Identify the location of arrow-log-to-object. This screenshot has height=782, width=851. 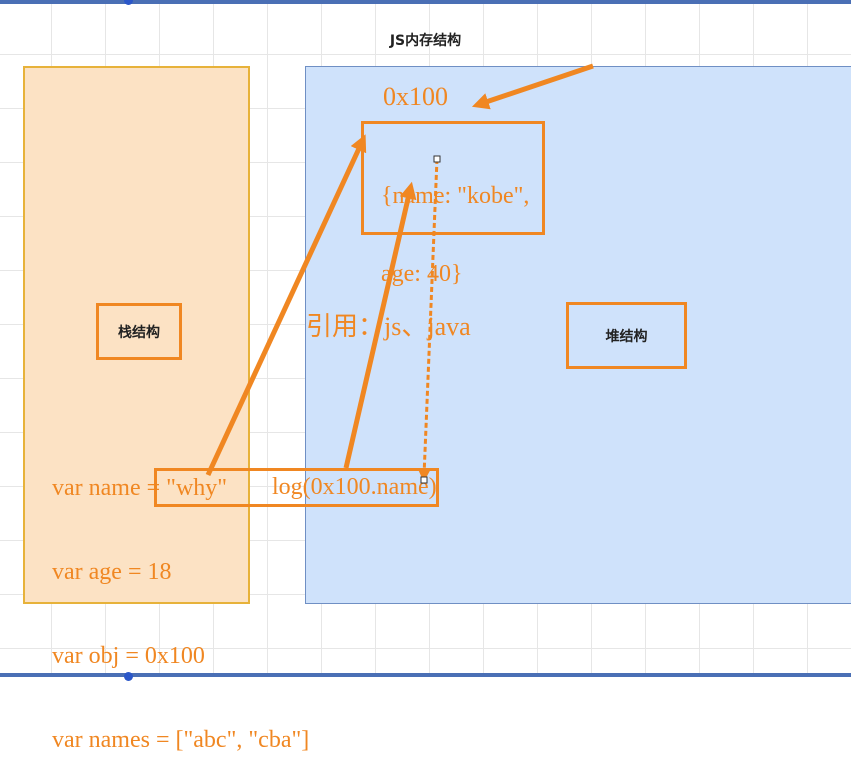
(380, 325).